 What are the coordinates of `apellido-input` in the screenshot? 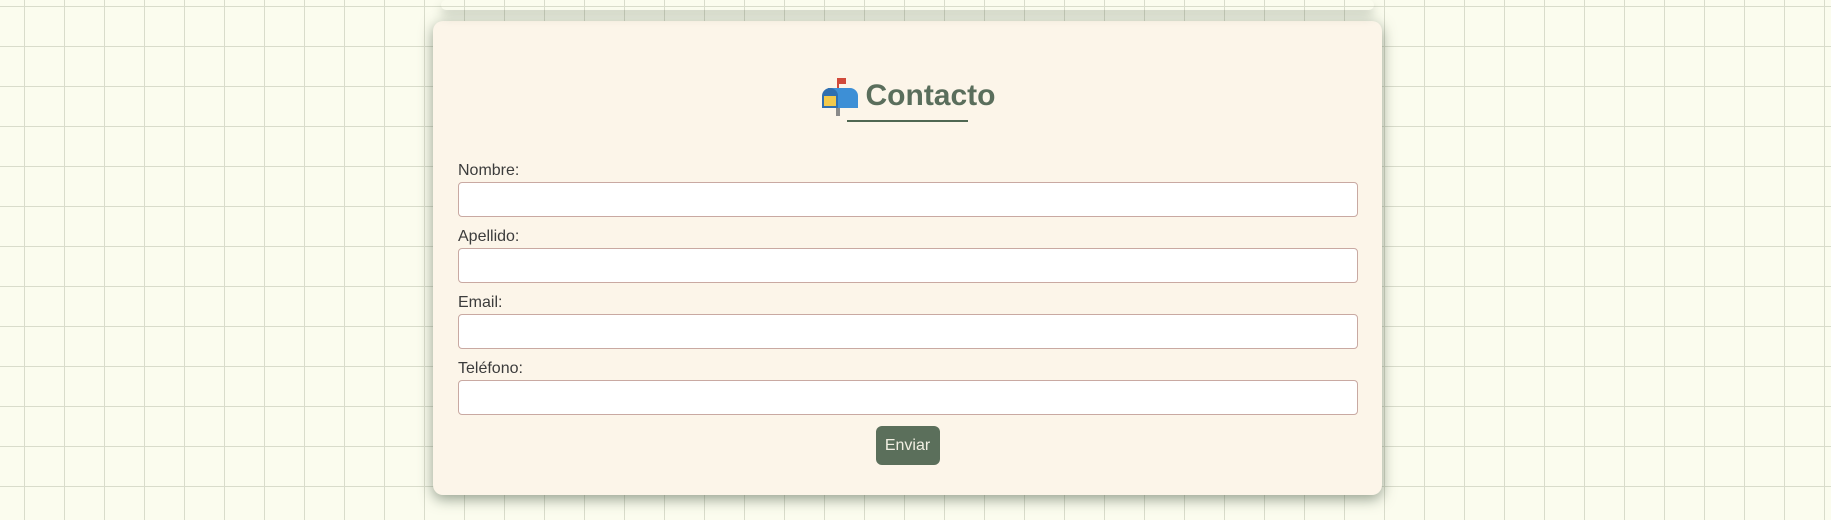 It's located at (908, 265).